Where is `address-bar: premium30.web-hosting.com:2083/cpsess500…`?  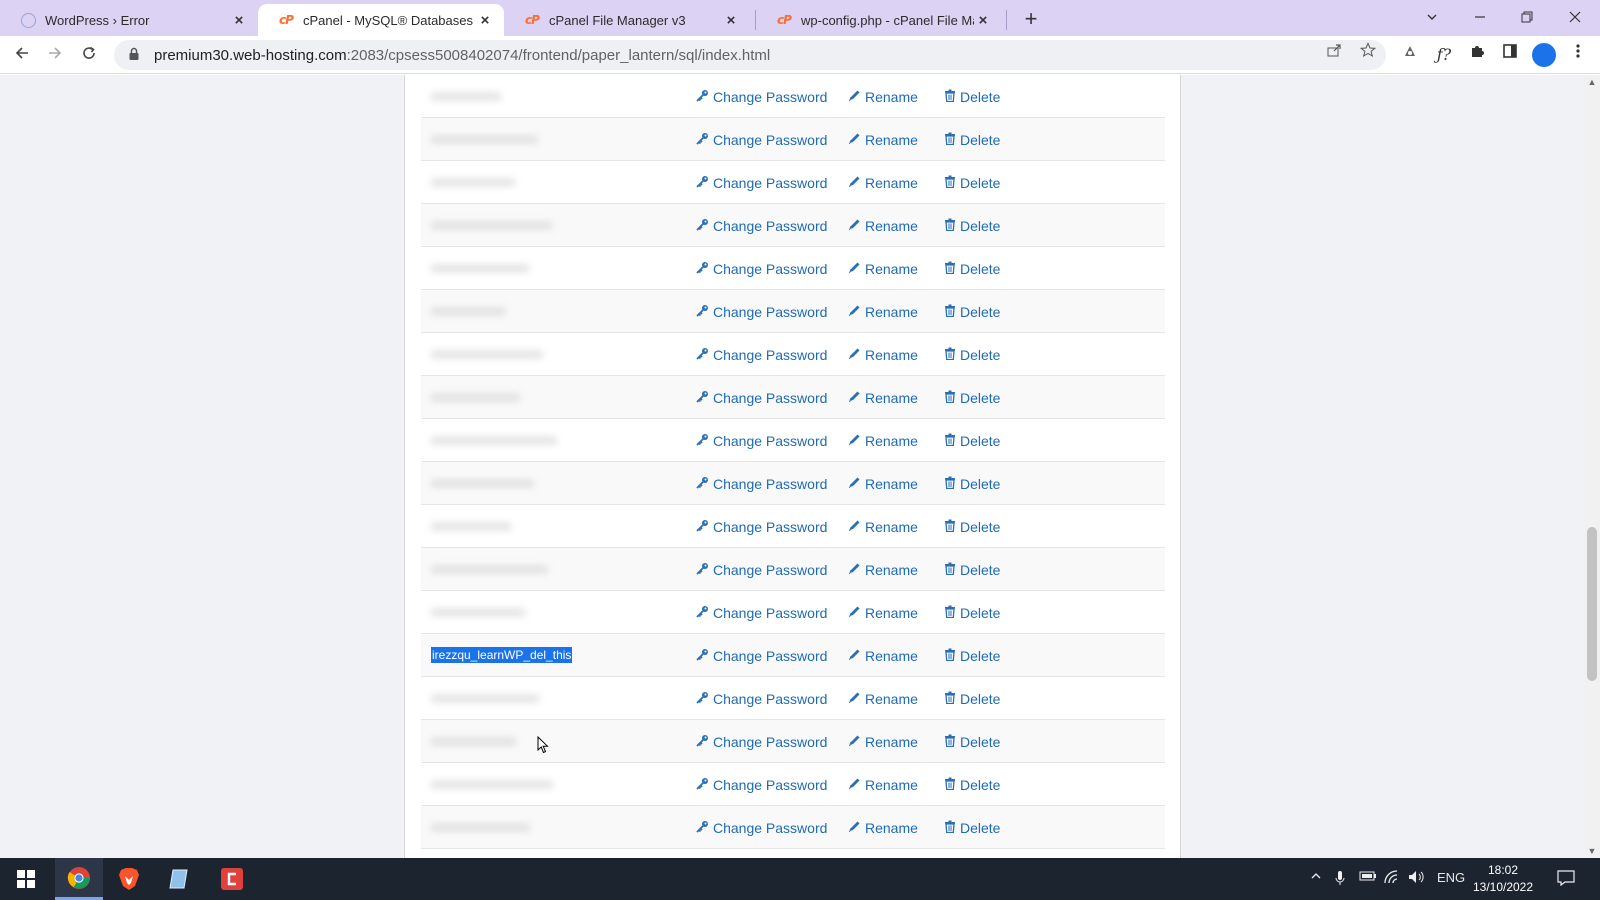
address-bar: premium30.web-hosting.com:2083/cpsess500… is located at coordinates (750, 55).